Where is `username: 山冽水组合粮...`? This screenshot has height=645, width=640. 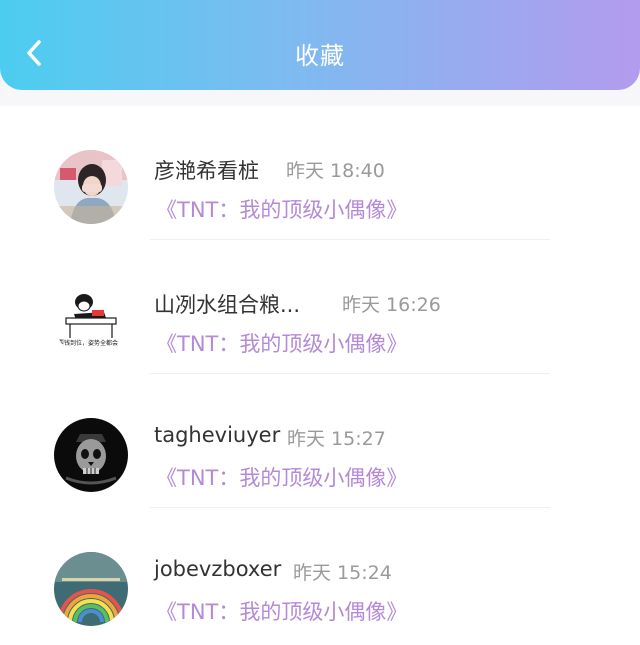
username: 山冽水组合粮... is located at coordinates (227, 304).